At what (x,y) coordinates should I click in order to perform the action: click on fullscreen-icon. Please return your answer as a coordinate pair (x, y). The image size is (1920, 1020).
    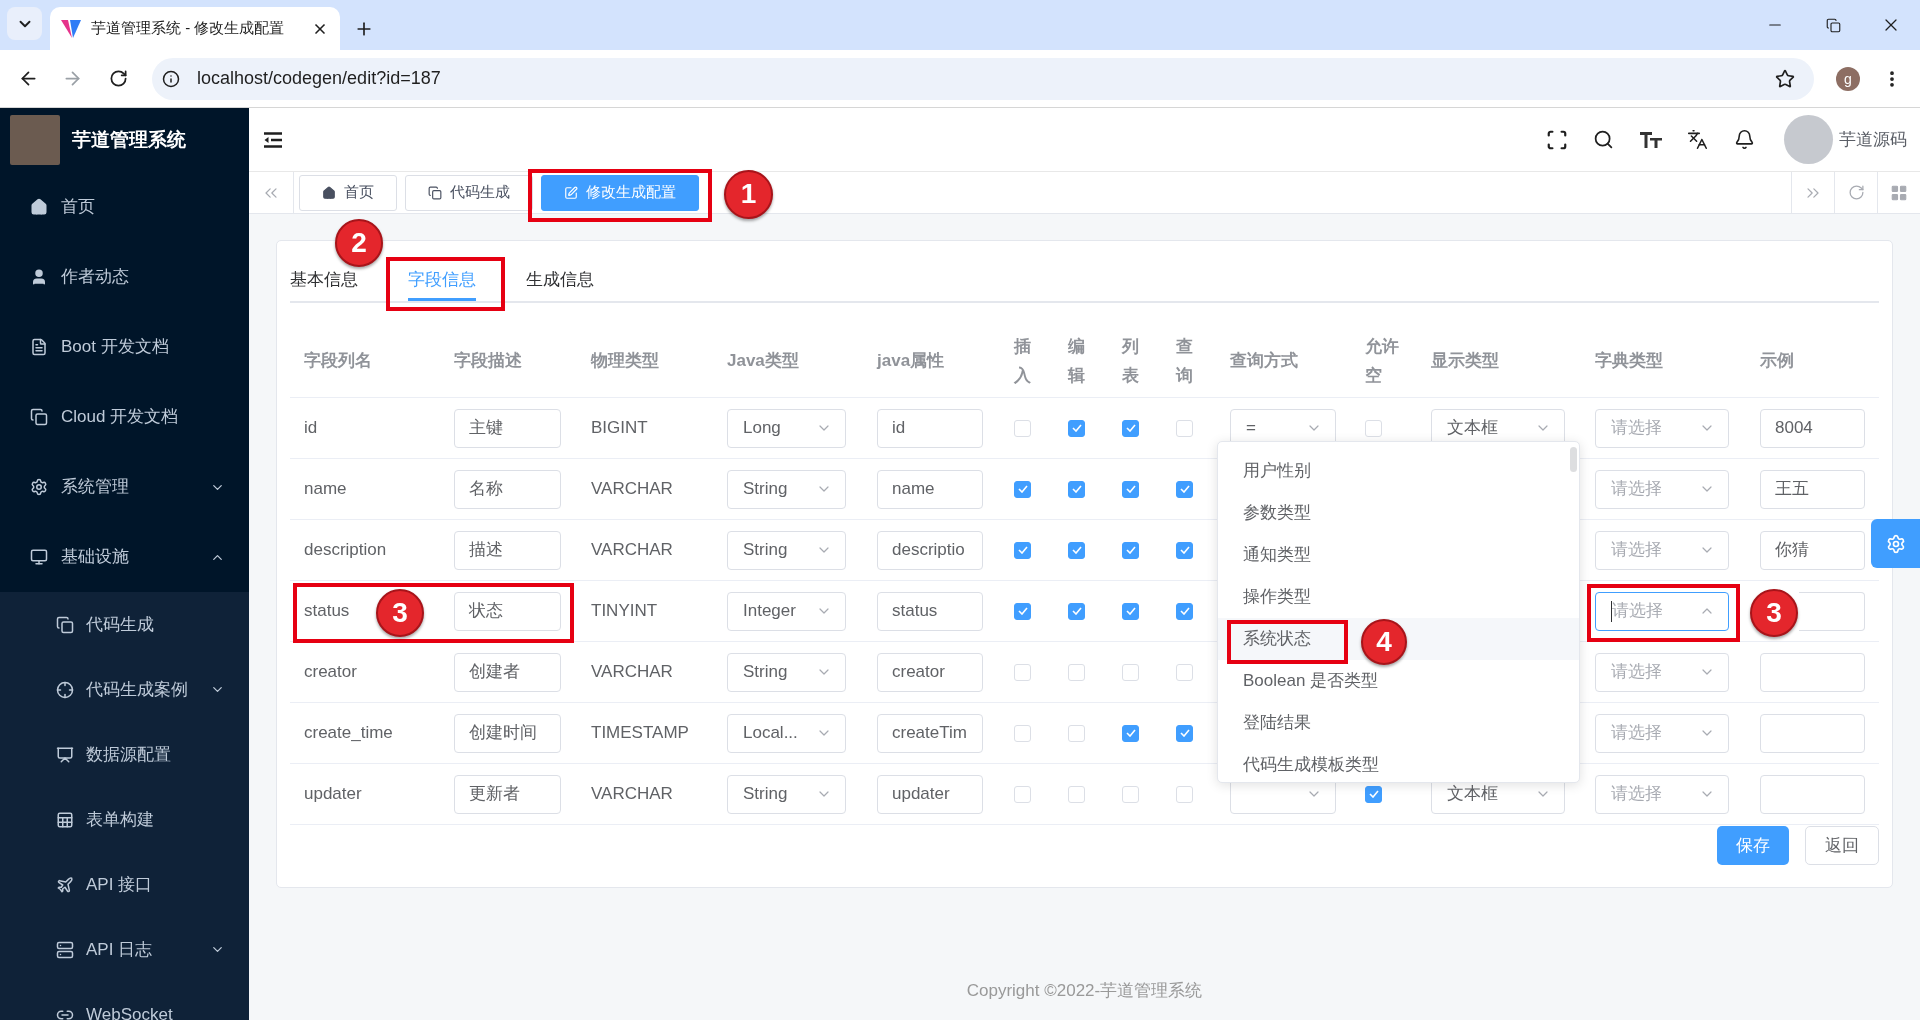
    Looking at the image, I should click on (1556, 139).